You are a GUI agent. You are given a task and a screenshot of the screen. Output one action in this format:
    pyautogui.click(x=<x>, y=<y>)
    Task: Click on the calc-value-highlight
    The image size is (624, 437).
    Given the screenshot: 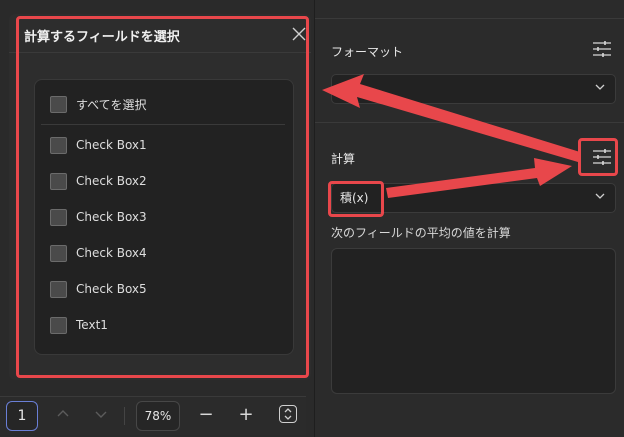 What is the action you would take?
    pyautogui.click(x=356, y=199)
    